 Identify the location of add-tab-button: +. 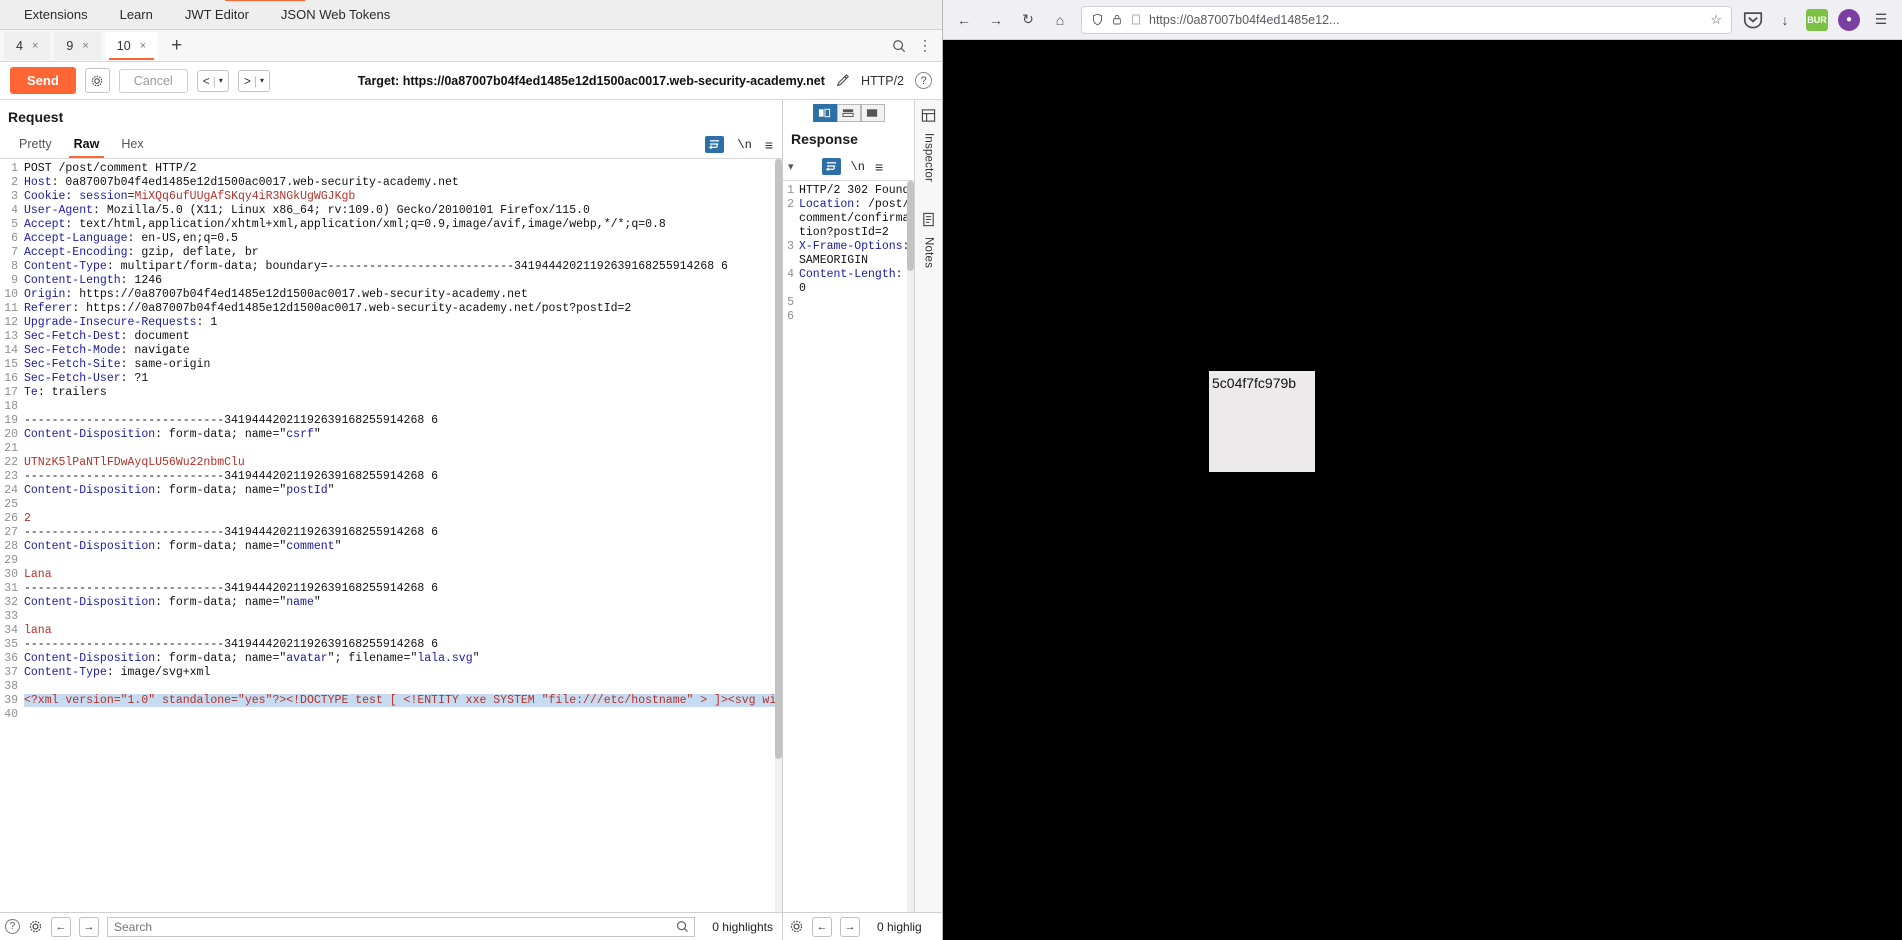
(176, 45).